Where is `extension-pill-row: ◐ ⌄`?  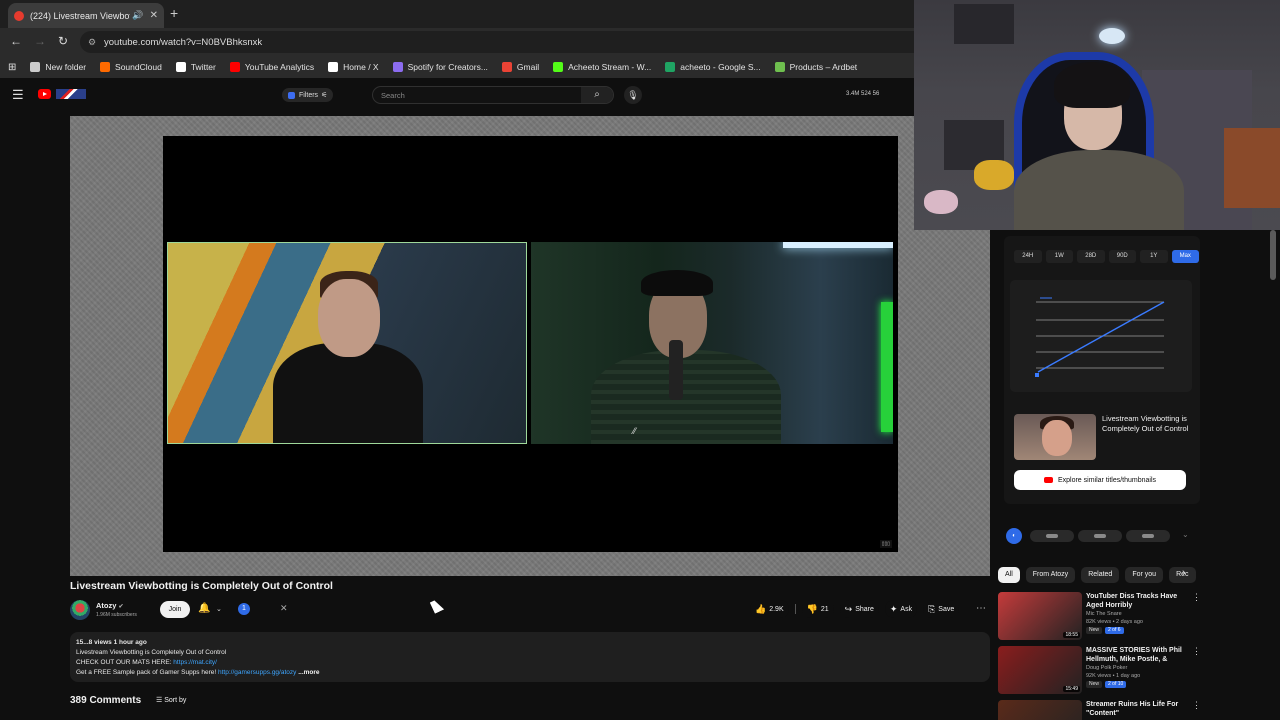
extension-pill-row: ◐ ⌄ is located at coordinates (1102, 536).